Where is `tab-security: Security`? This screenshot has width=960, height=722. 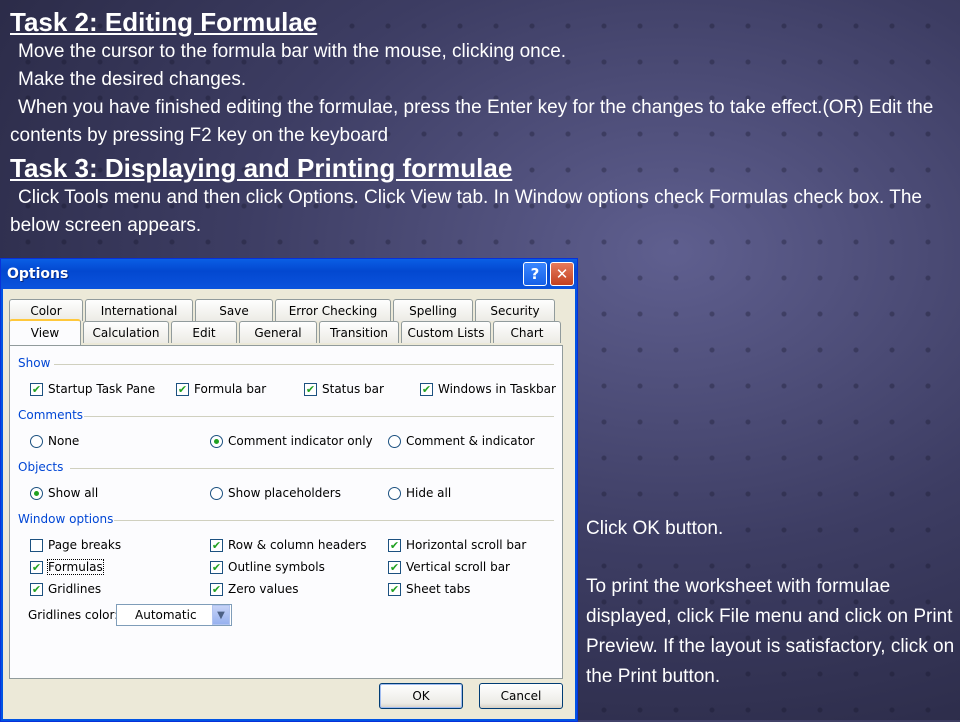 tab-security: Security is located at coordinates (515, 310).